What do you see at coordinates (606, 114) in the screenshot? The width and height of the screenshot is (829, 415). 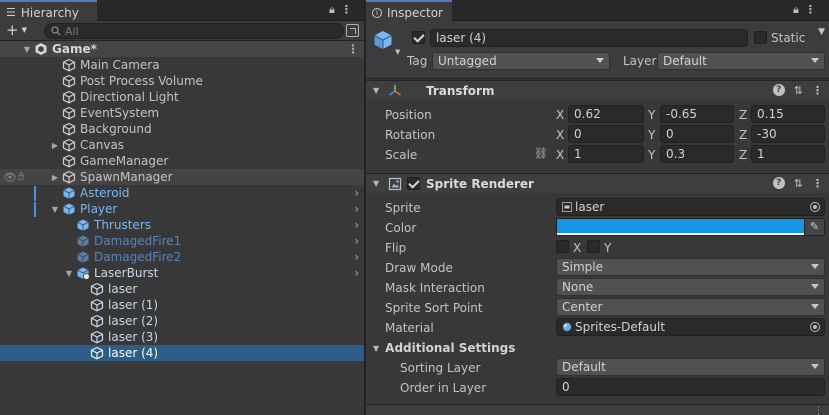 I see `position-x-field: 0.62` at bounding box center [606, 114].